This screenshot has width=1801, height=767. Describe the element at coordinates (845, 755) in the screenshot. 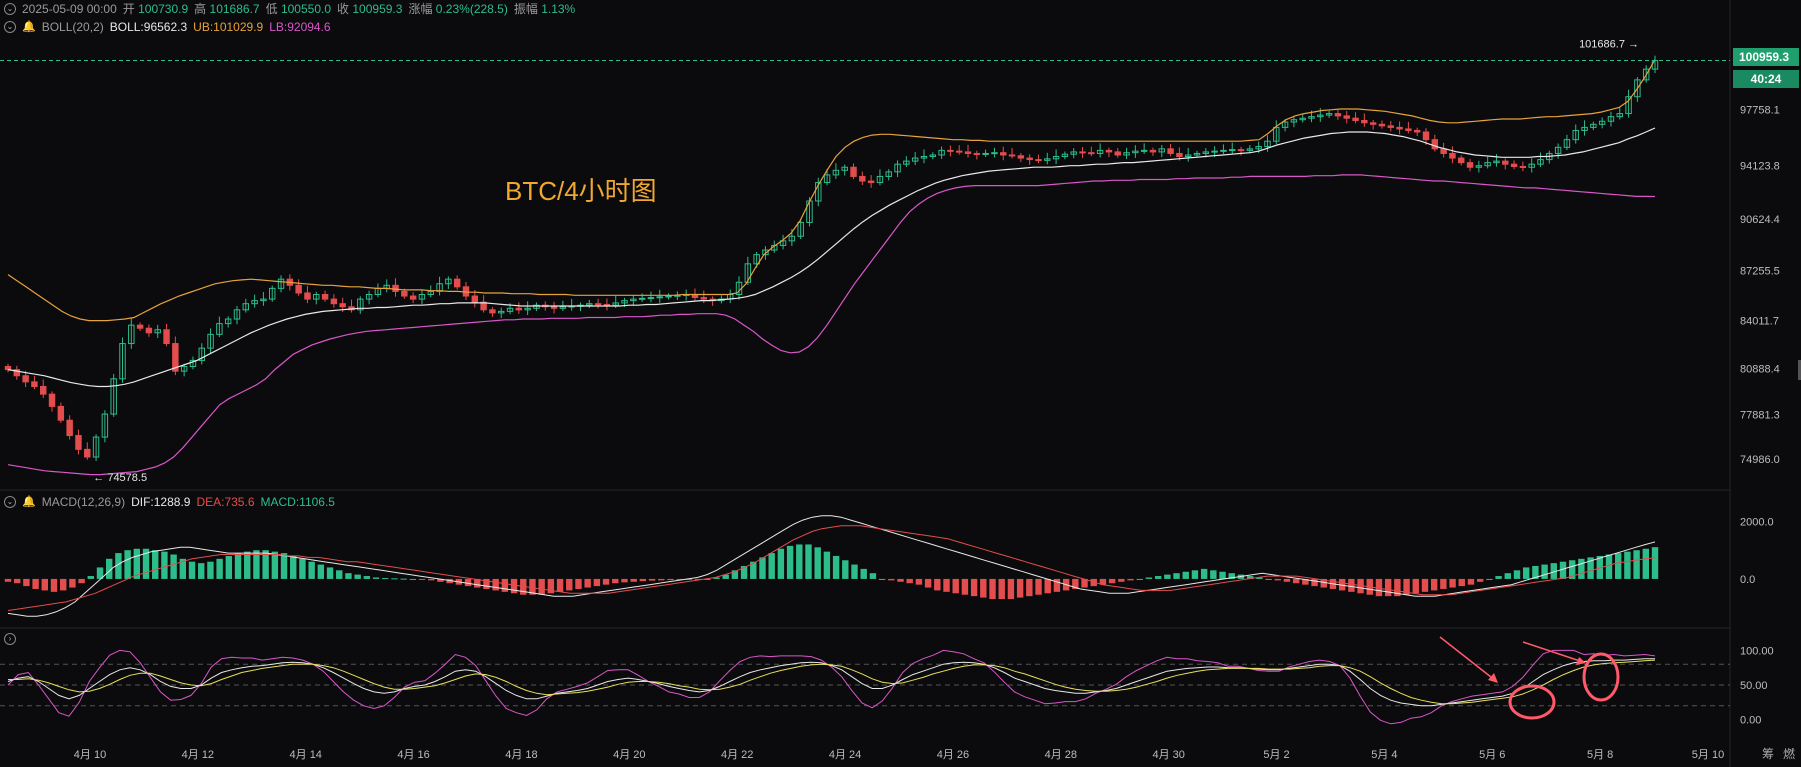

I see `time-axis-tick: 4月 24` at that location.